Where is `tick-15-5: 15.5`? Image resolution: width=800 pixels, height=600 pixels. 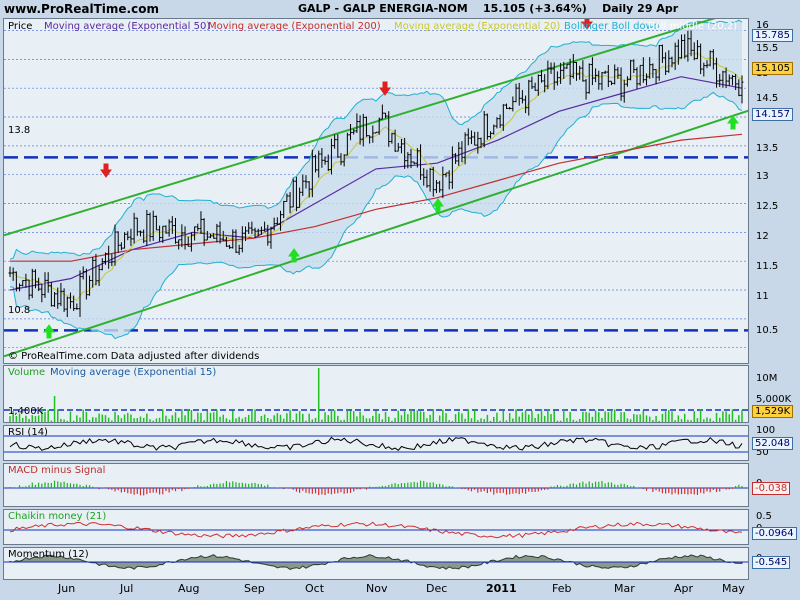
tick-15-5: 15.5 is located at coordinates (767, 48).